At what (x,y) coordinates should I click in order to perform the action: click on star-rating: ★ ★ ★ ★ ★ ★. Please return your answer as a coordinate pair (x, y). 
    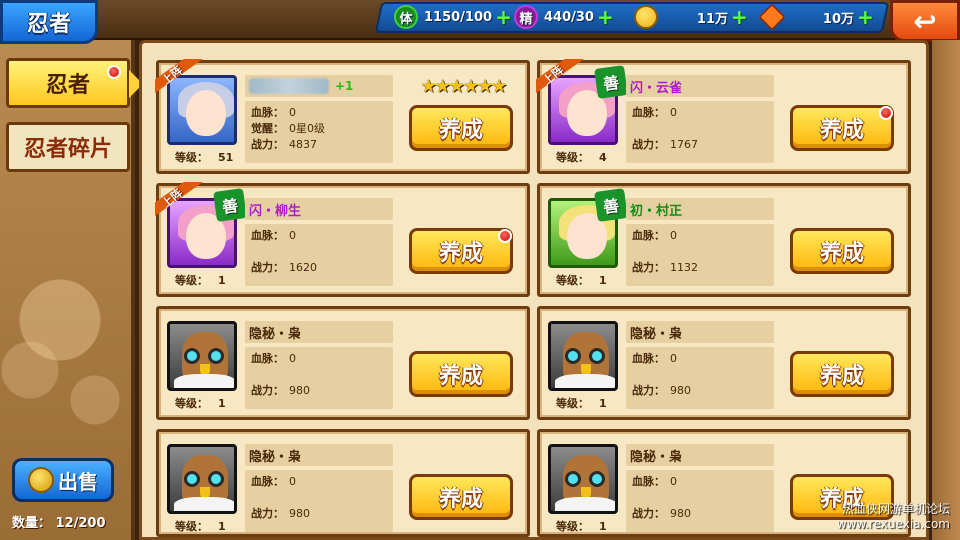
    Looking at the image, I should click on (463, 86).